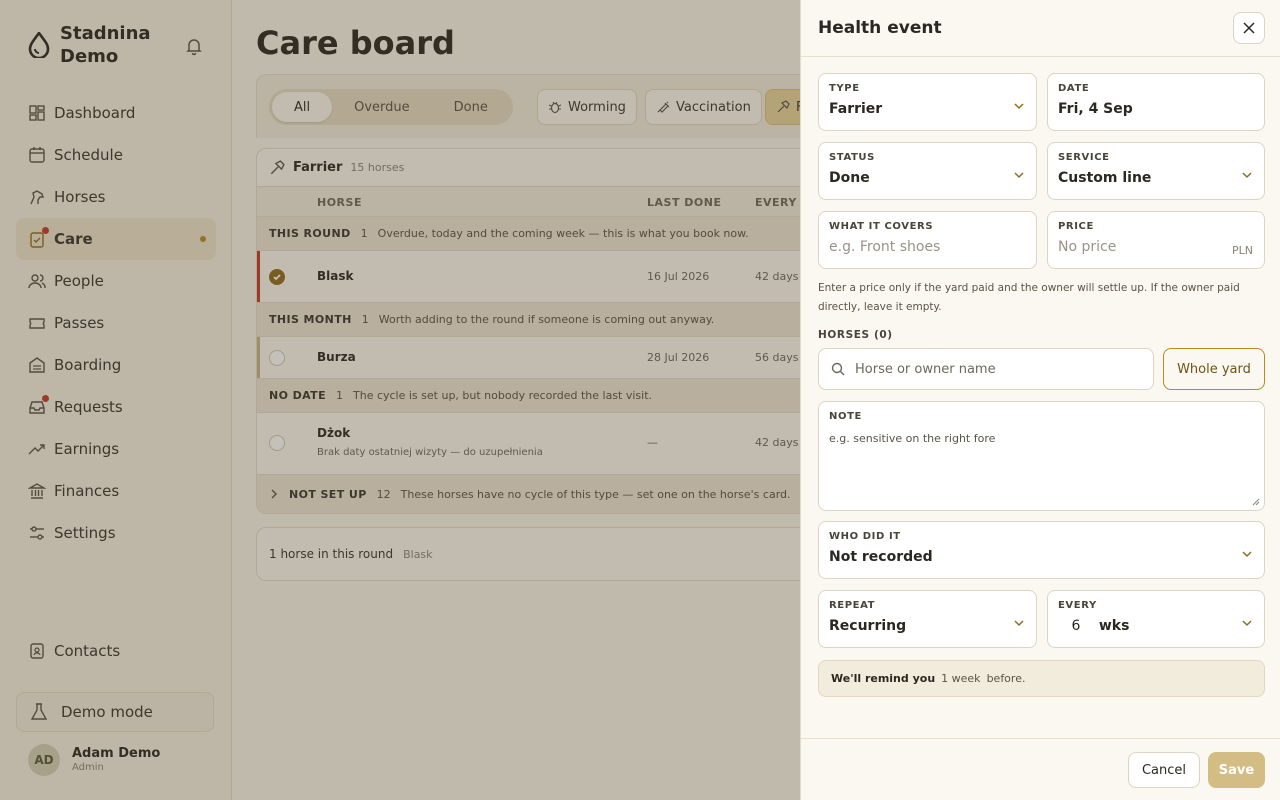 The height and width of the screenshot is (800, 1280). I want to click on whole-yard-button: Whole yard, so click(1214, 369).